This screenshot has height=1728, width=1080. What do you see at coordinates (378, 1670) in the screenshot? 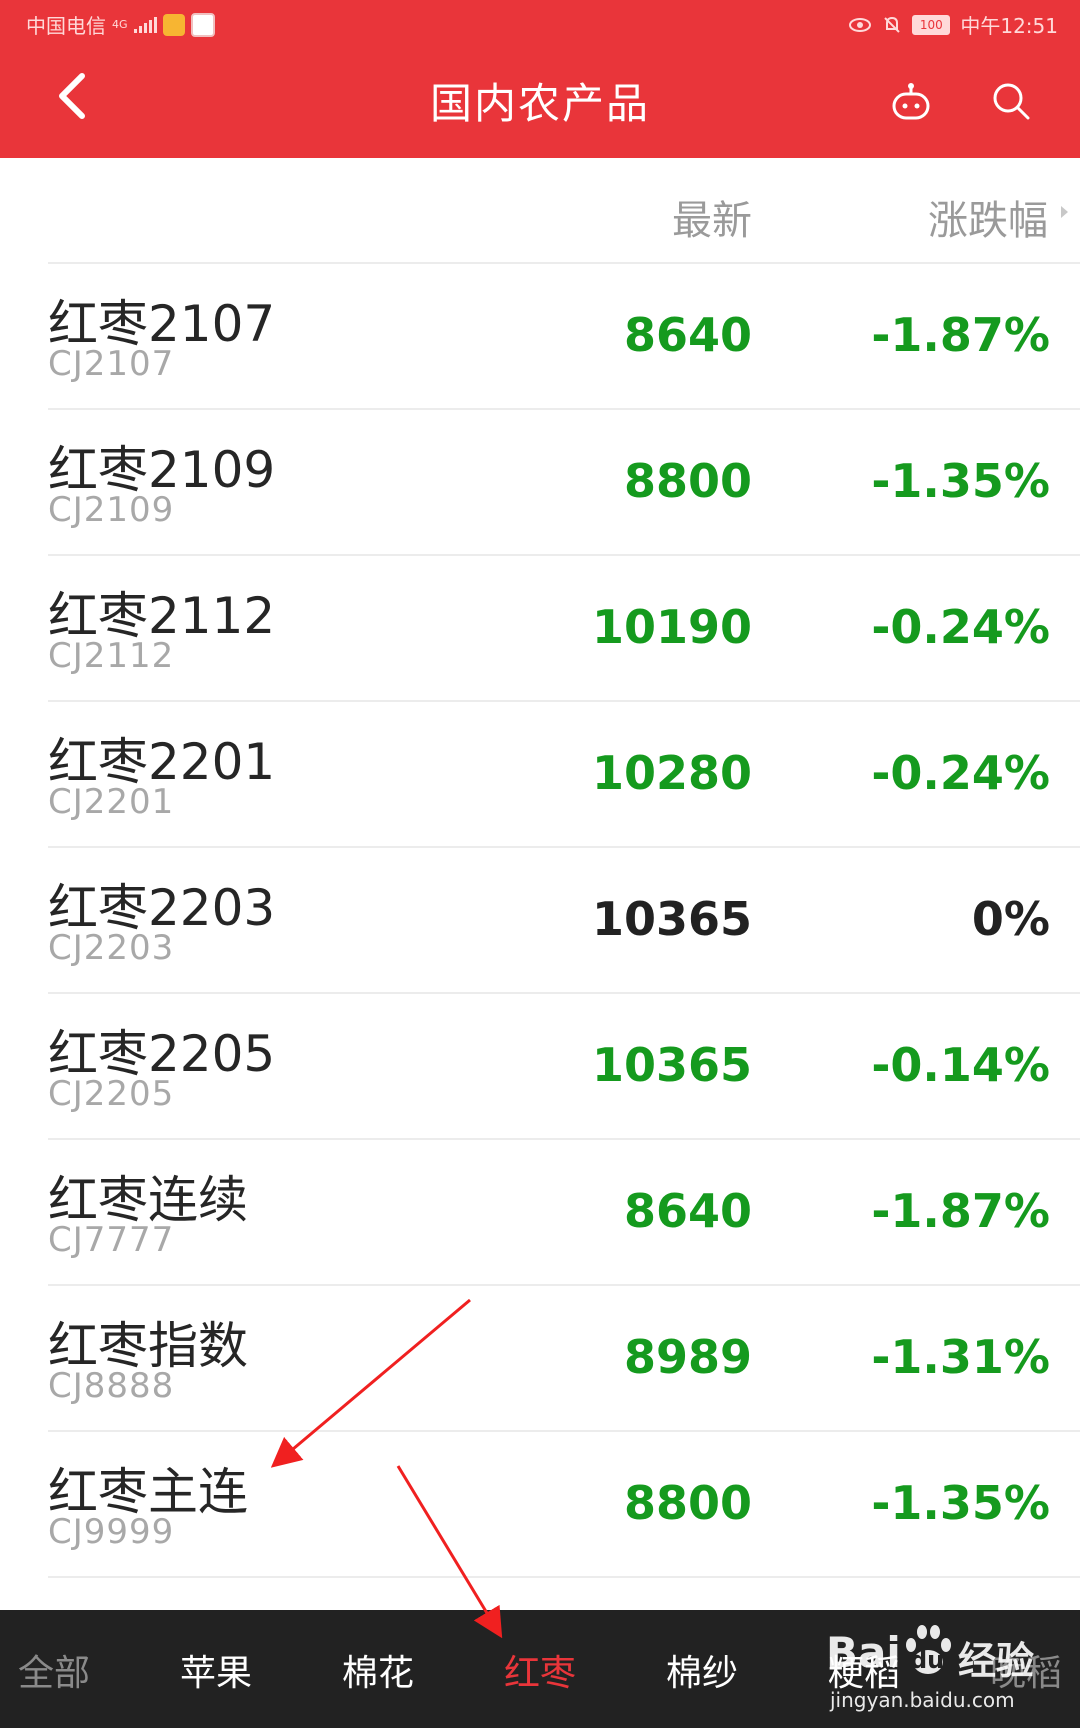
I see `tab-cotton: 棉花` at bounding box center [378, 1670].